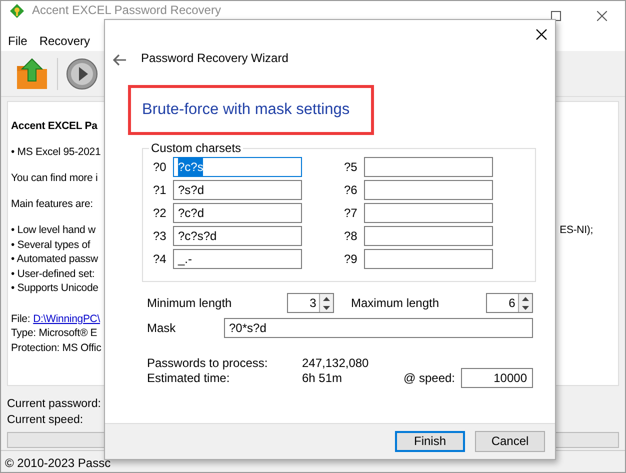 The width and height of the screenshot is (626, 473). What do you see at coordinates (189, 378) in the screenshot?
I see `stat-label: Estimated time:` at bounding box center [189, 378].